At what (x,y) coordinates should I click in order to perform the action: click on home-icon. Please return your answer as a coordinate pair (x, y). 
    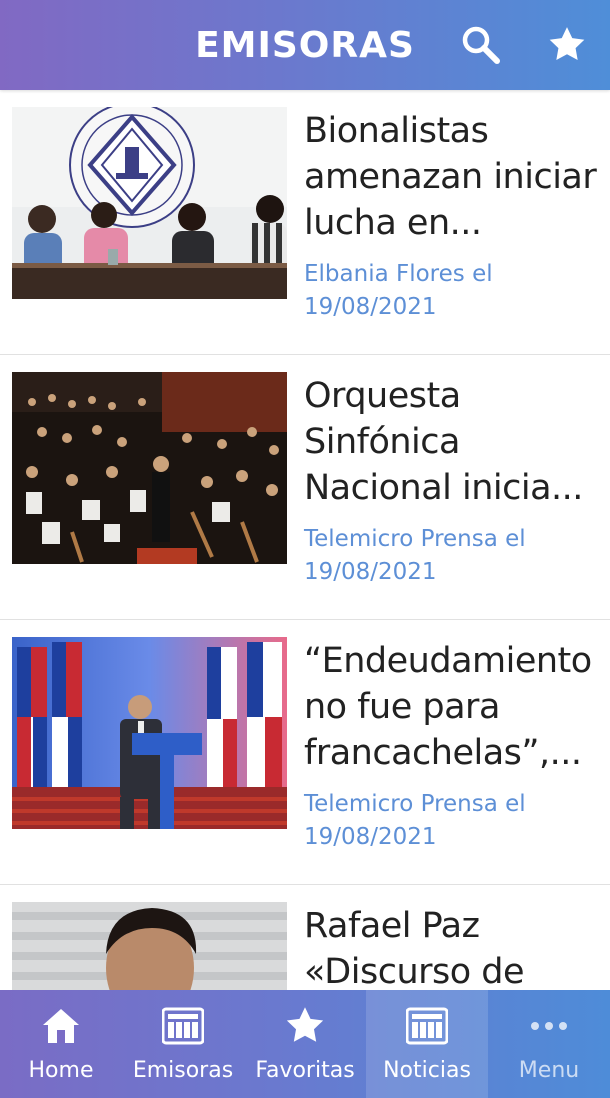
    Looking at the image, I should click on (61, 1026).